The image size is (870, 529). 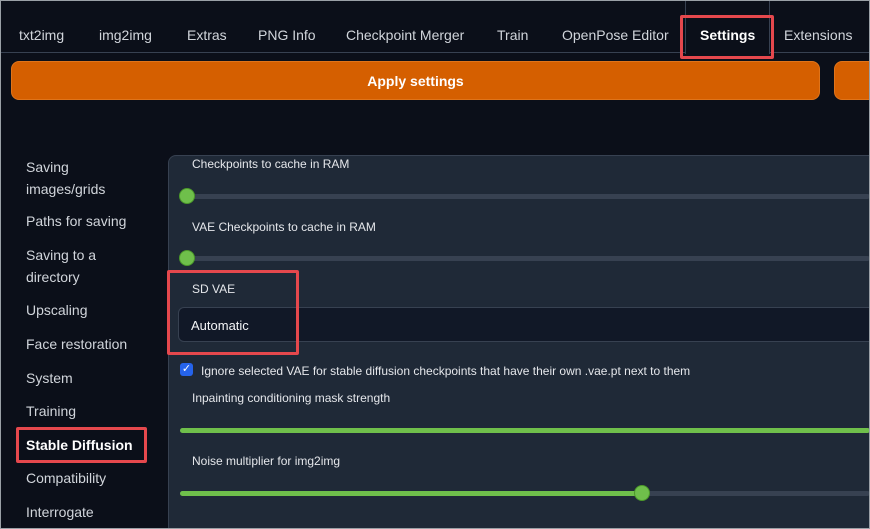 I want to click on tab-img2img: img2img, so click(x=125, y=26).